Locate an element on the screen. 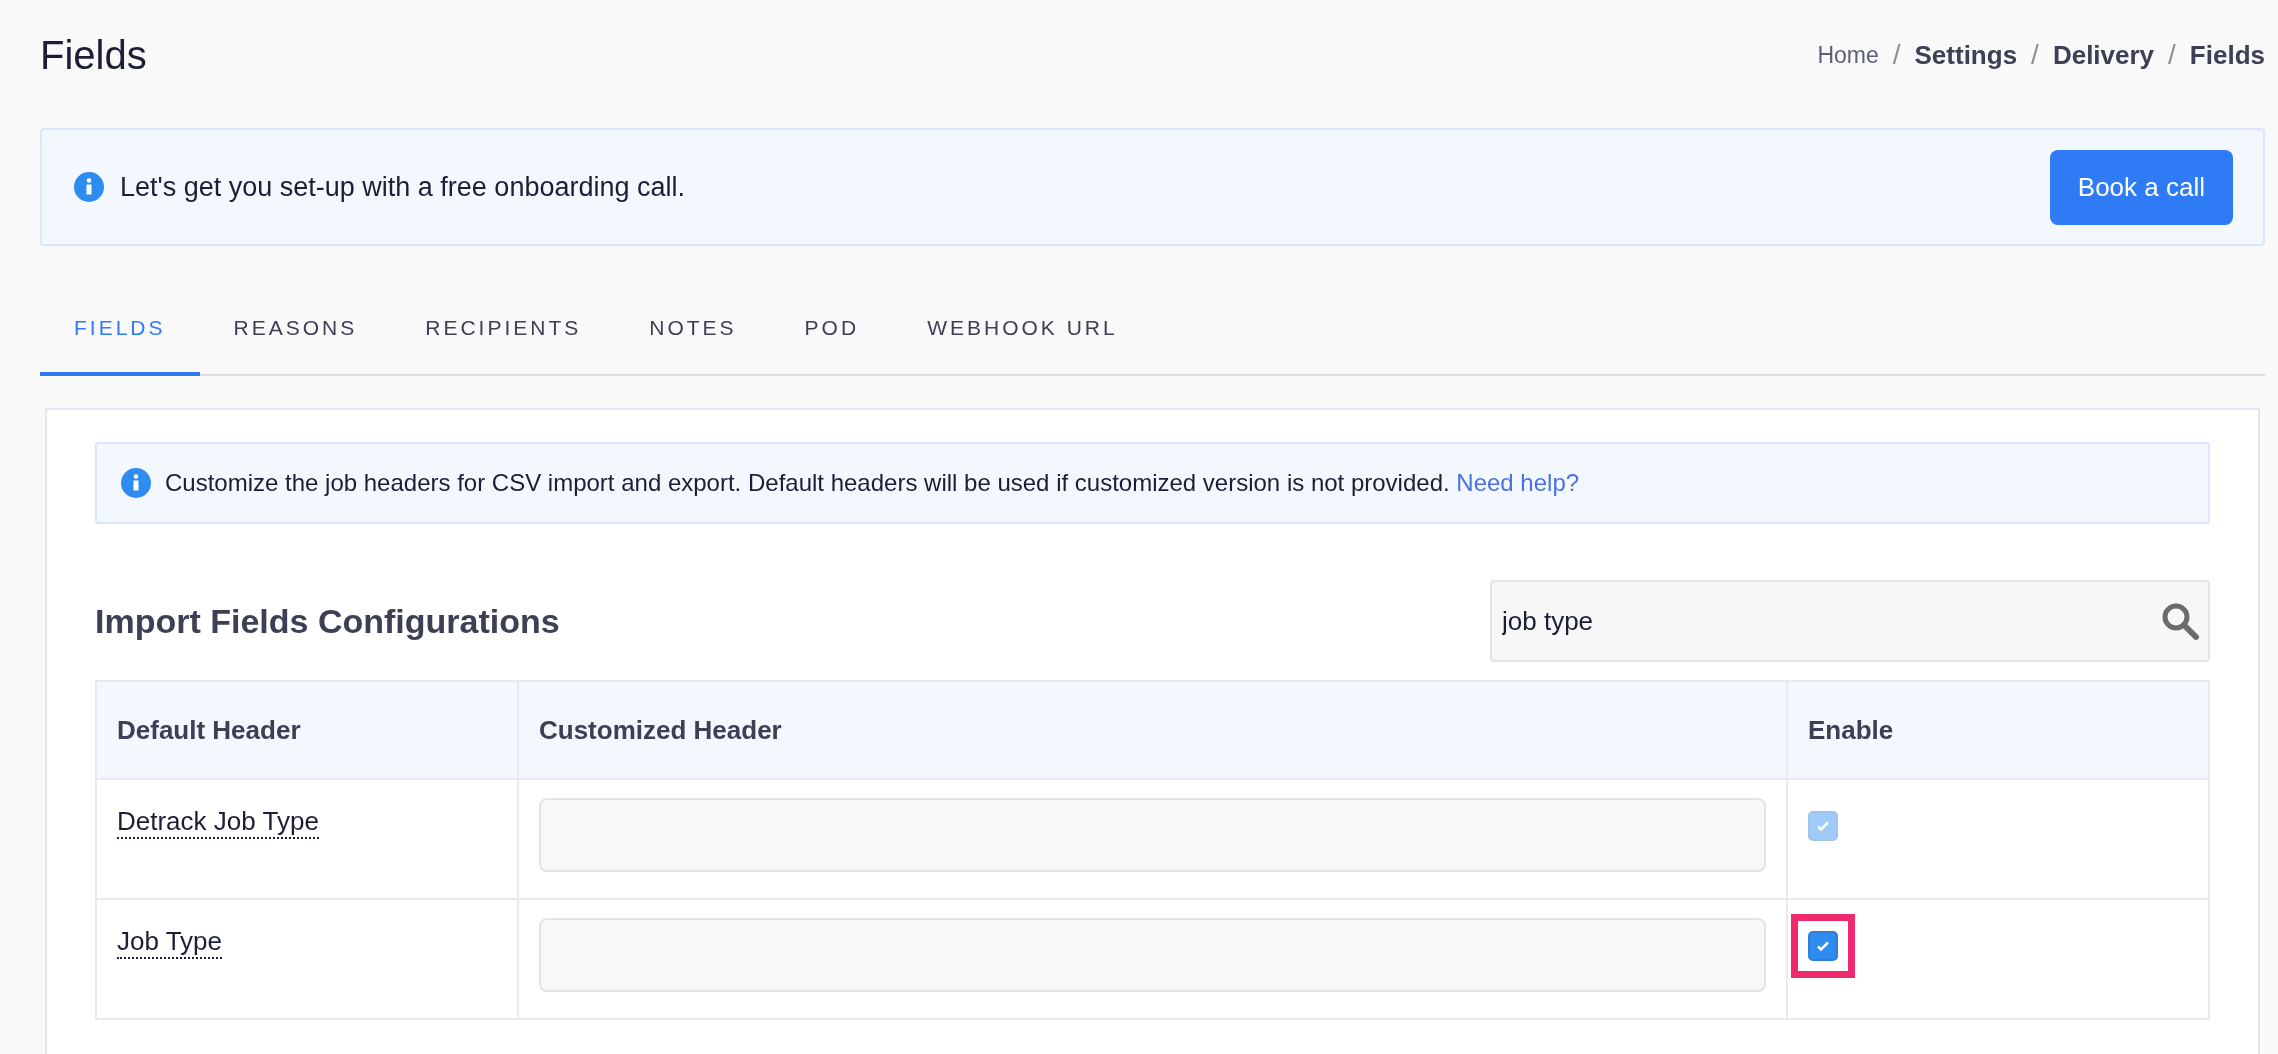 The image size is (2278, 1054). default-header-text: Detrack Job Type is located at coordinates (218, 822).